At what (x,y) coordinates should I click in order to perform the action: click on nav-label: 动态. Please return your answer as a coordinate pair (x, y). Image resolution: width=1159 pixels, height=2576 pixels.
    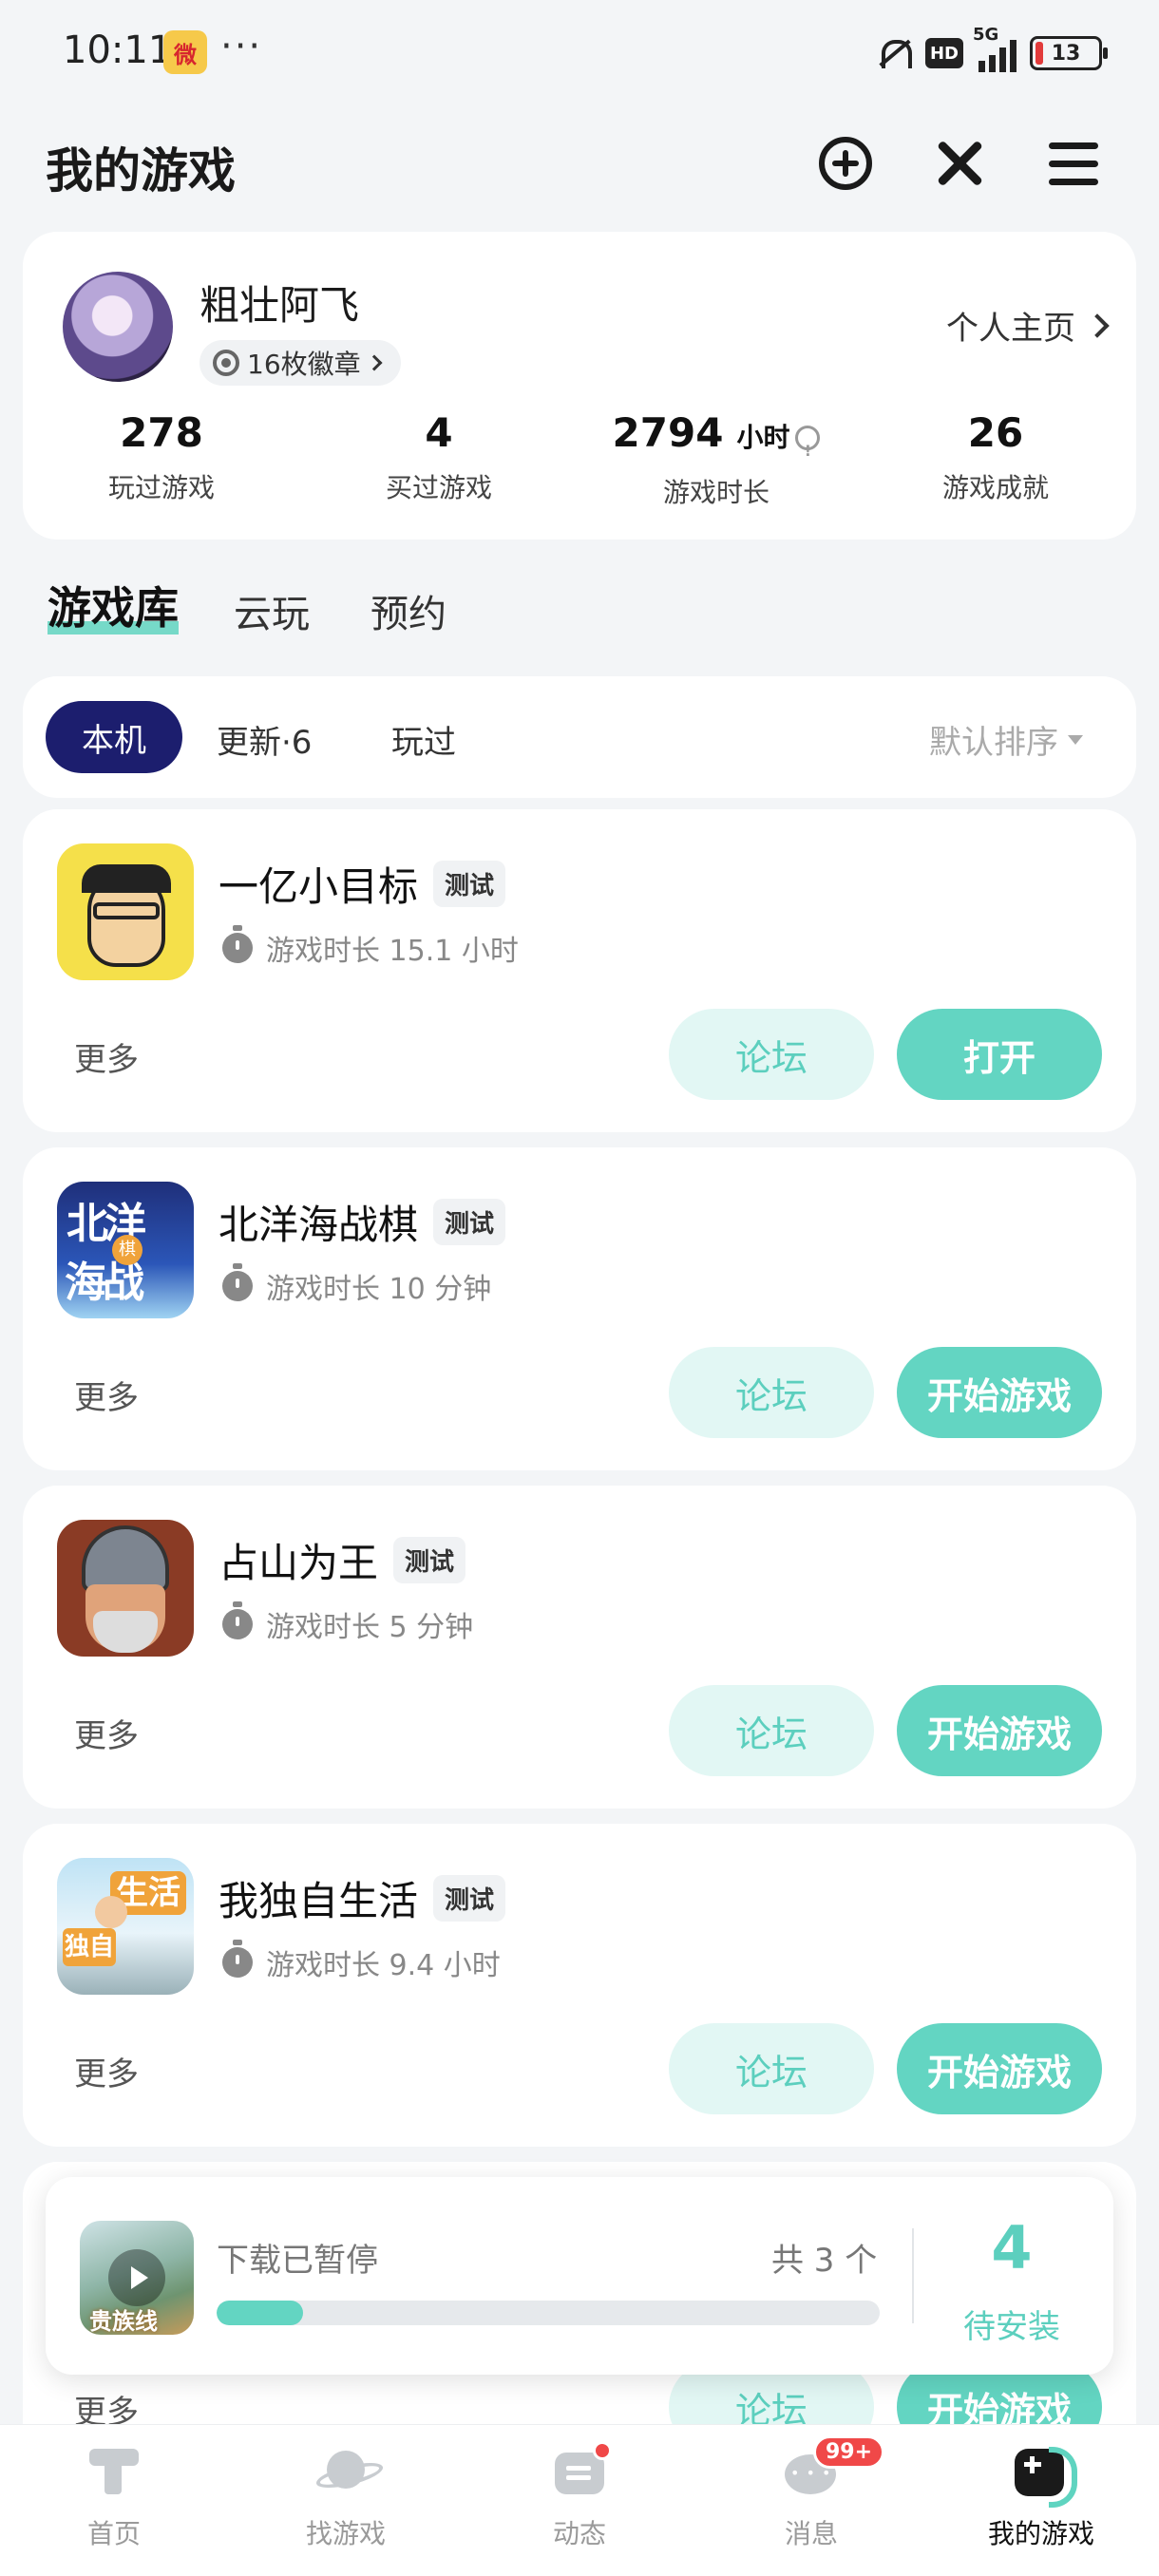
    Looking at the image, I should click on (579, 2533).